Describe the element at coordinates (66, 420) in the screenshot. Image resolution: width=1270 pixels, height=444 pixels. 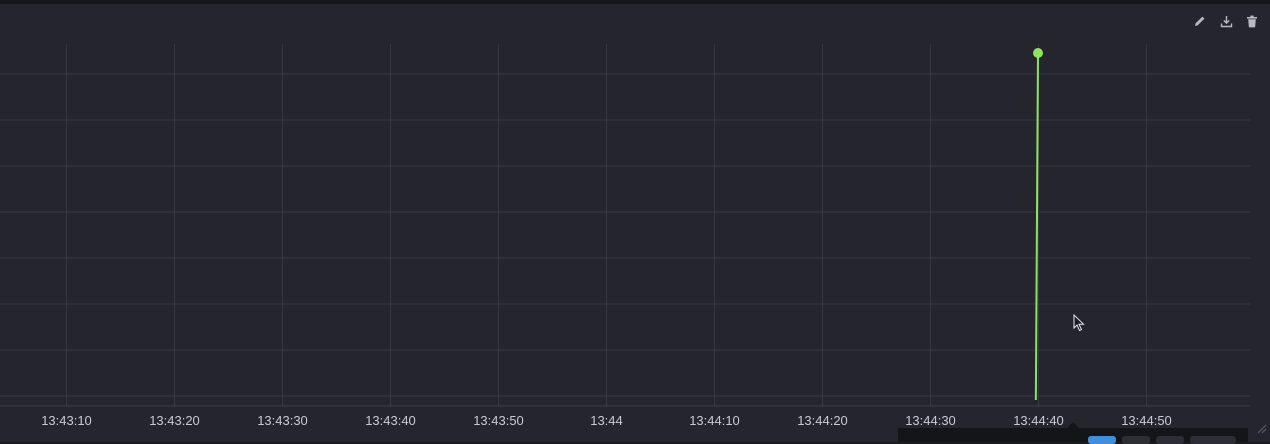
I see `x-tick-label: 13:43:10` at that location.